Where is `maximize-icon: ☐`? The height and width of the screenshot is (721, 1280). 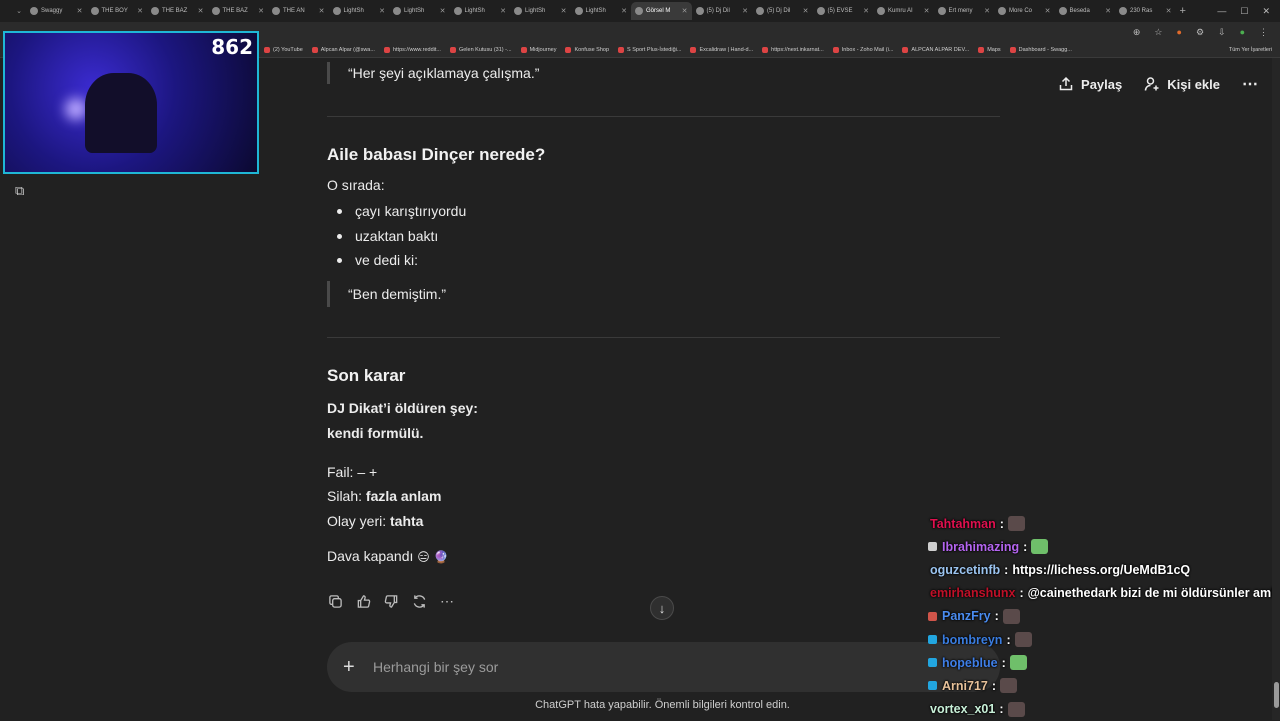 maximize-icon: ☐ is located at coordinates (1244, 11).